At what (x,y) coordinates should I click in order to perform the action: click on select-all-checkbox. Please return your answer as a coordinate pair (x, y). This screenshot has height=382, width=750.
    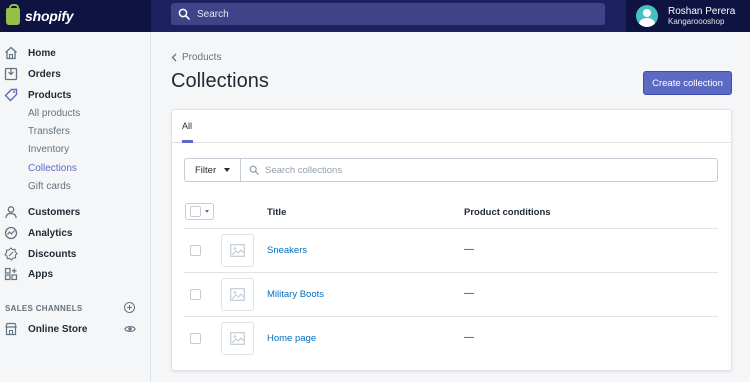
    Looking at the image, I should click on (195, 211).